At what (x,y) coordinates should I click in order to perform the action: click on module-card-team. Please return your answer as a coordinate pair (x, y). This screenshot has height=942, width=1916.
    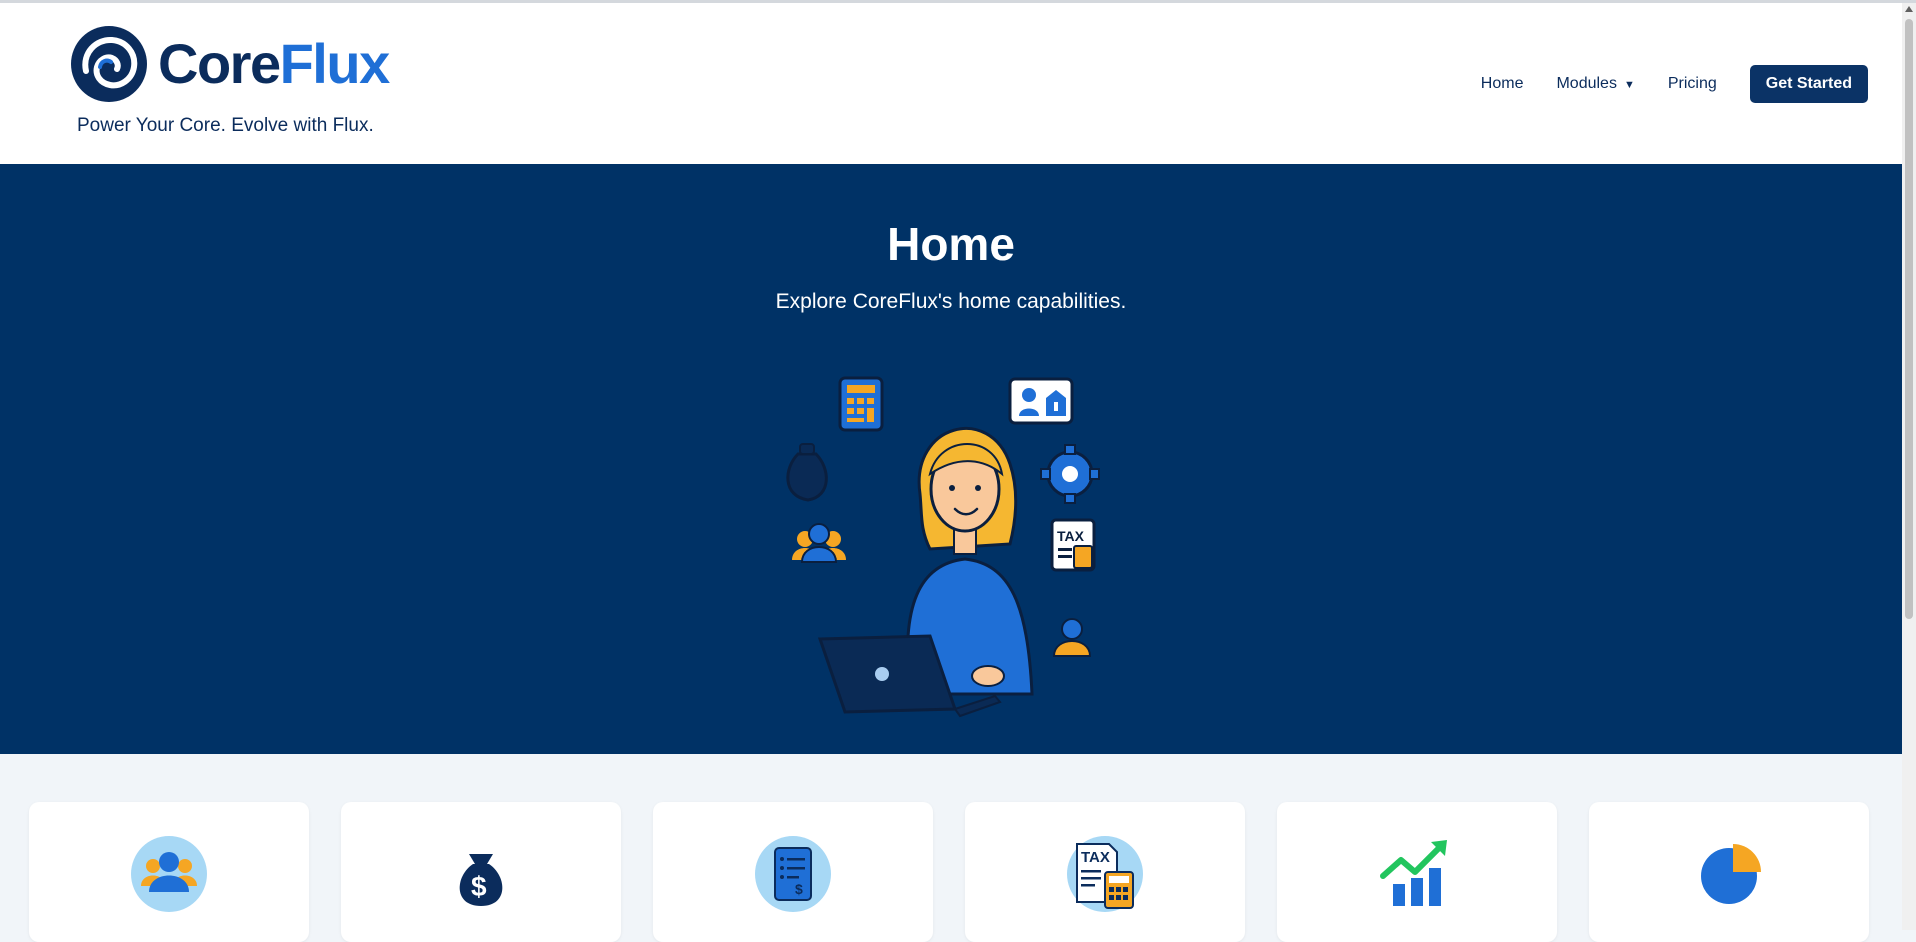
    Looking at the image, I should click on (169, 872).